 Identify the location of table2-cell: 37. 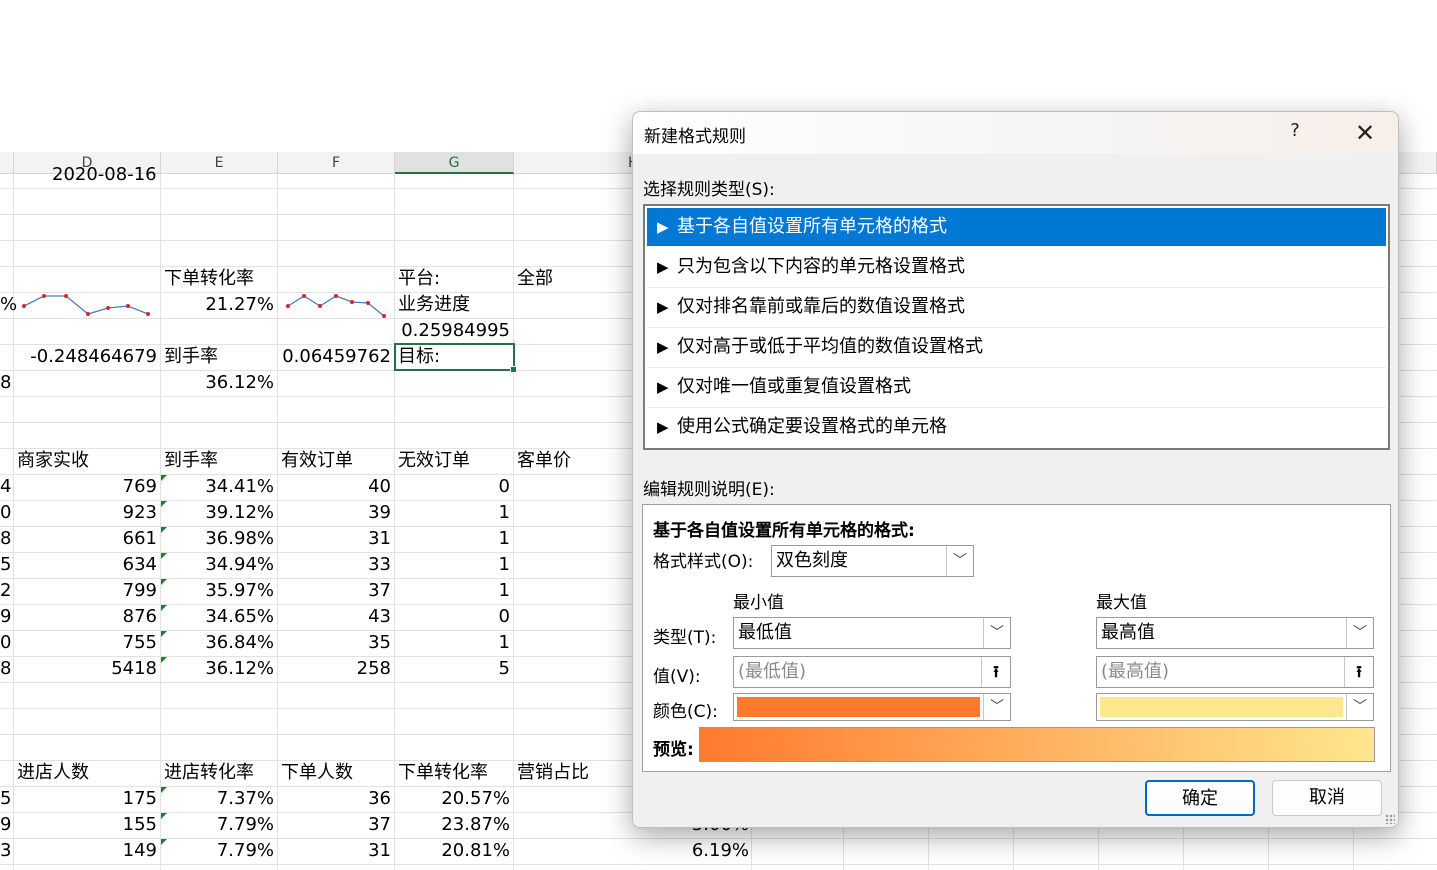
(334, 825).